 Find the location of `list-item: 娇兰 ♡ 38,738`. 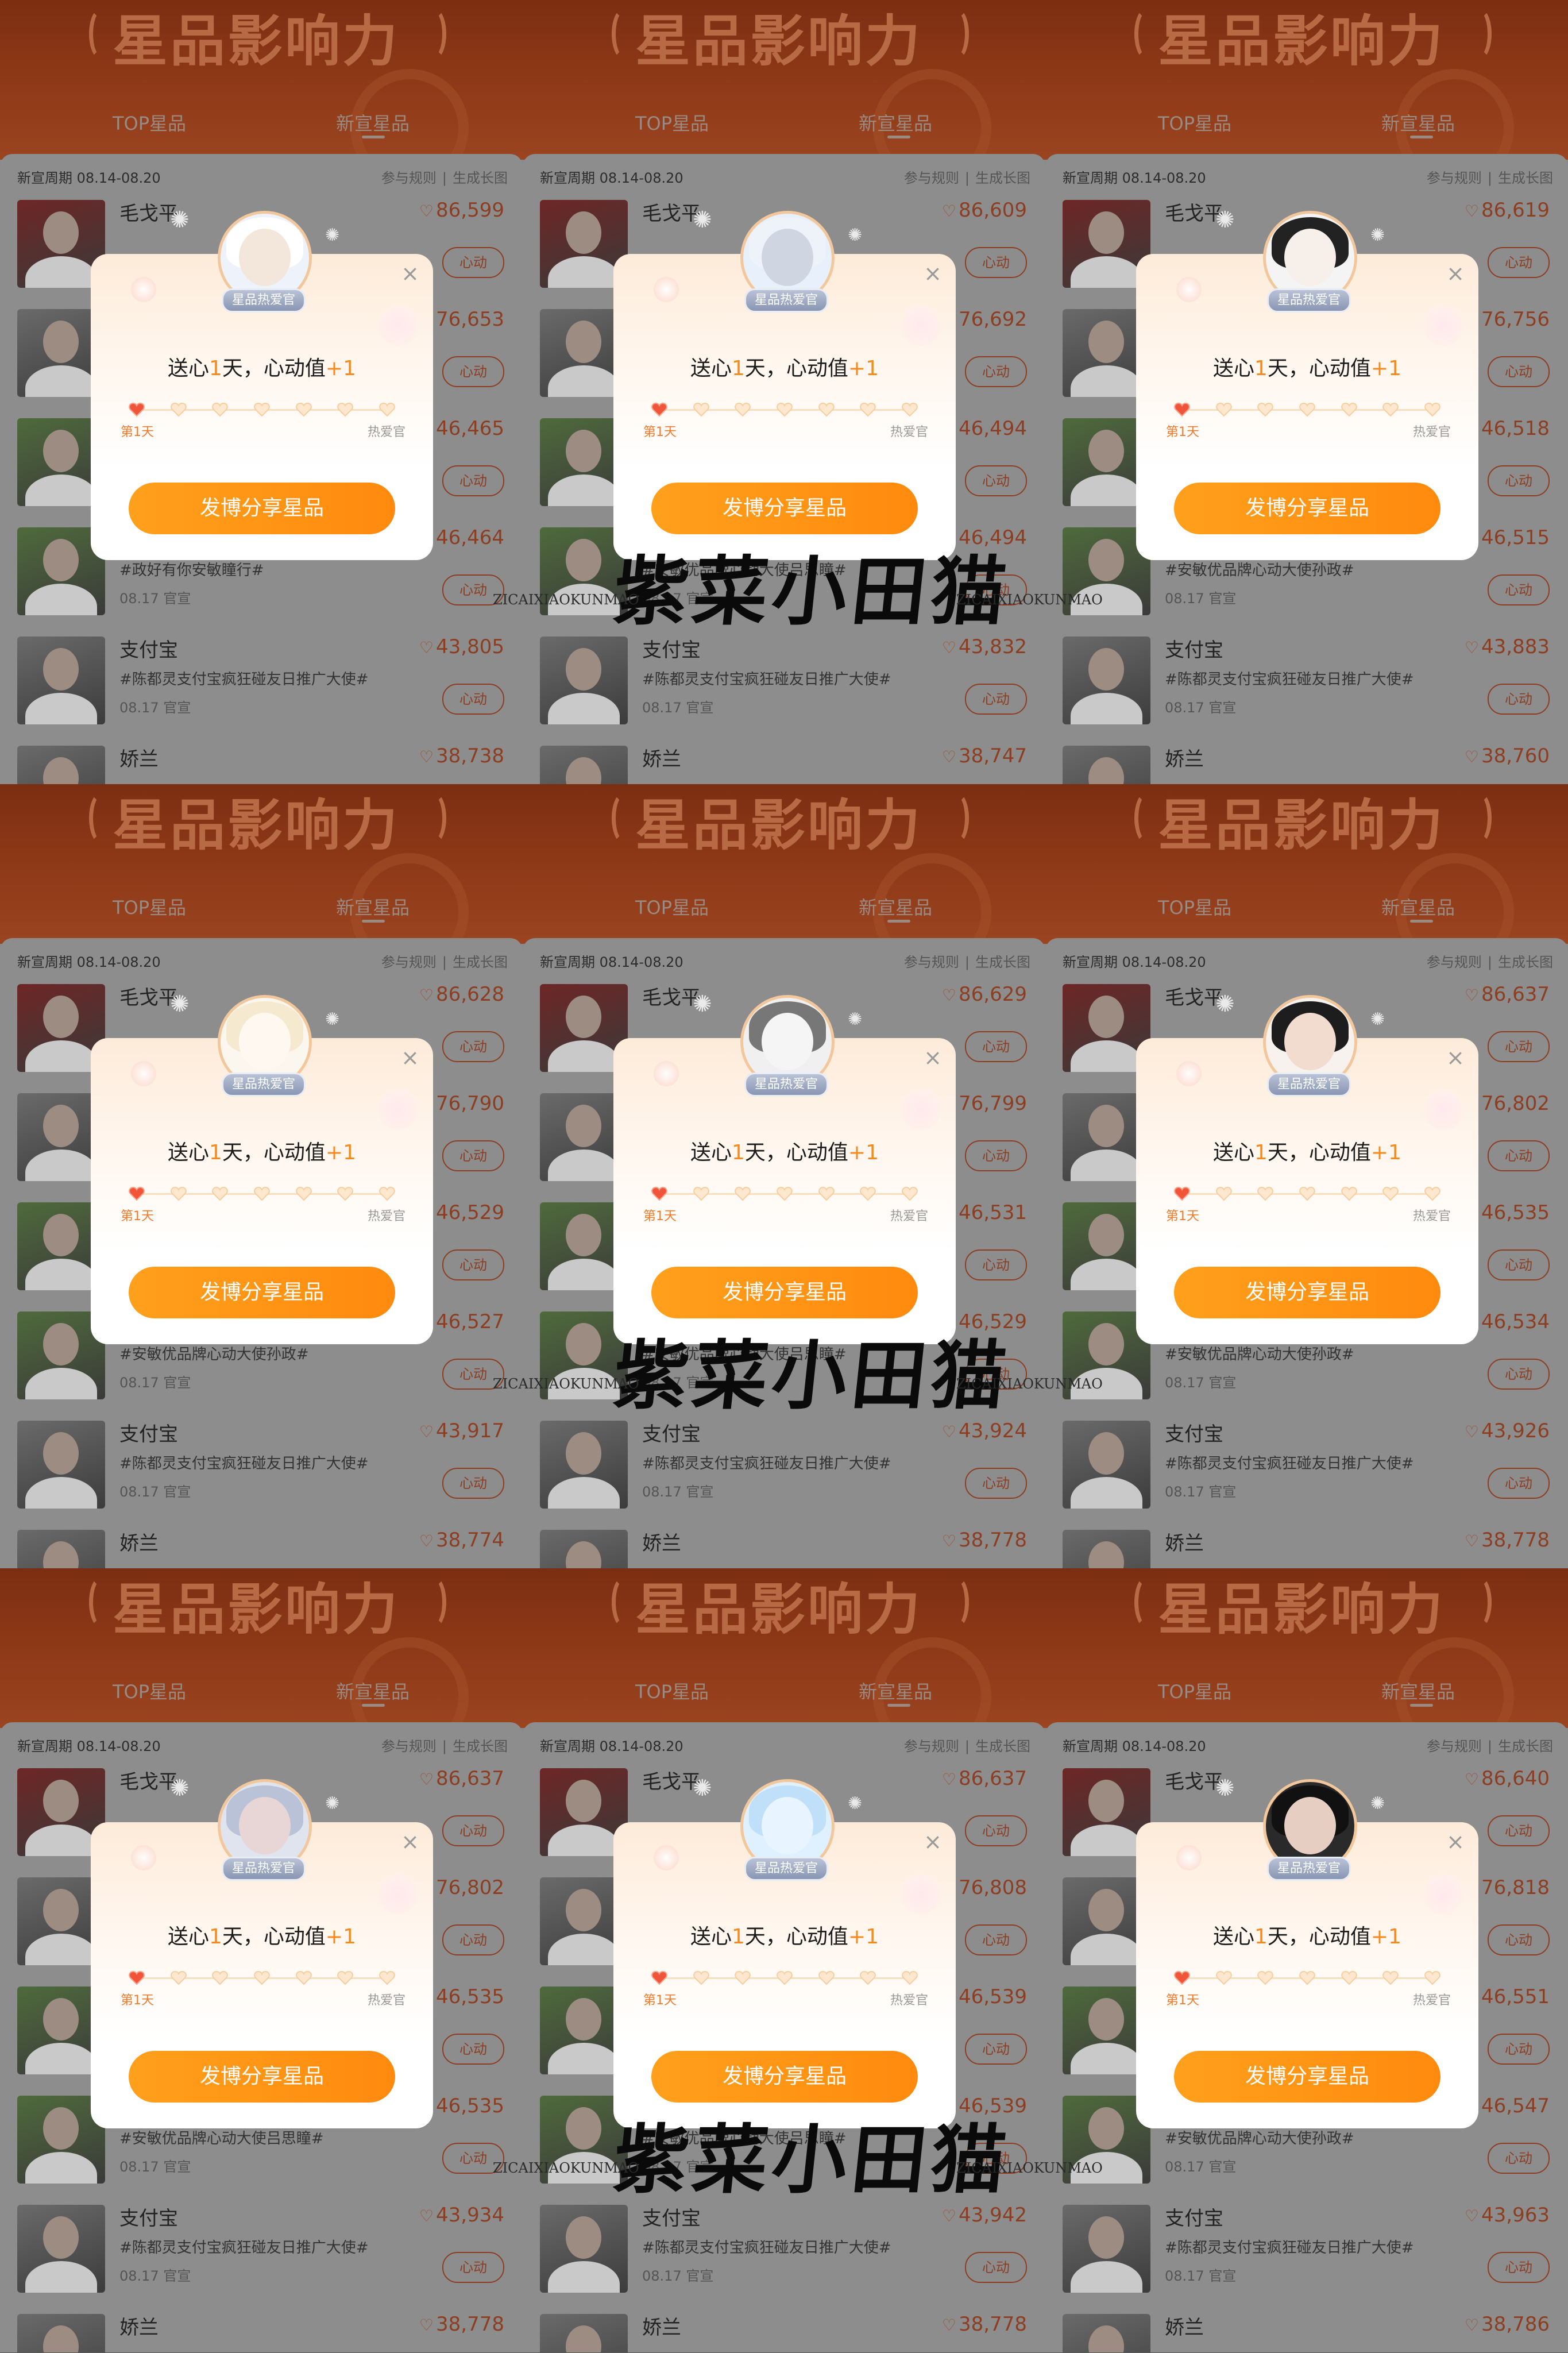

list-item: 娇兰 ♡ 38,738 is located at coordinates (261, 762).